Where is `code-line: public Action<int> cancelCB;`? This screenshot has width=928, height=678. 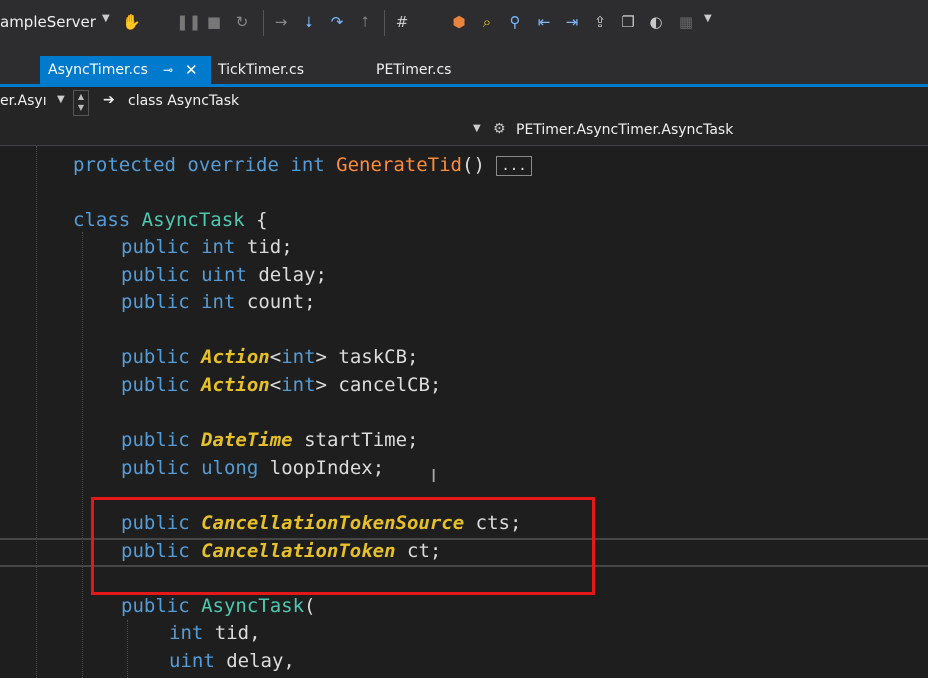
code-line: public Action<int> cancelCB; is located at coordinates (281, 385).